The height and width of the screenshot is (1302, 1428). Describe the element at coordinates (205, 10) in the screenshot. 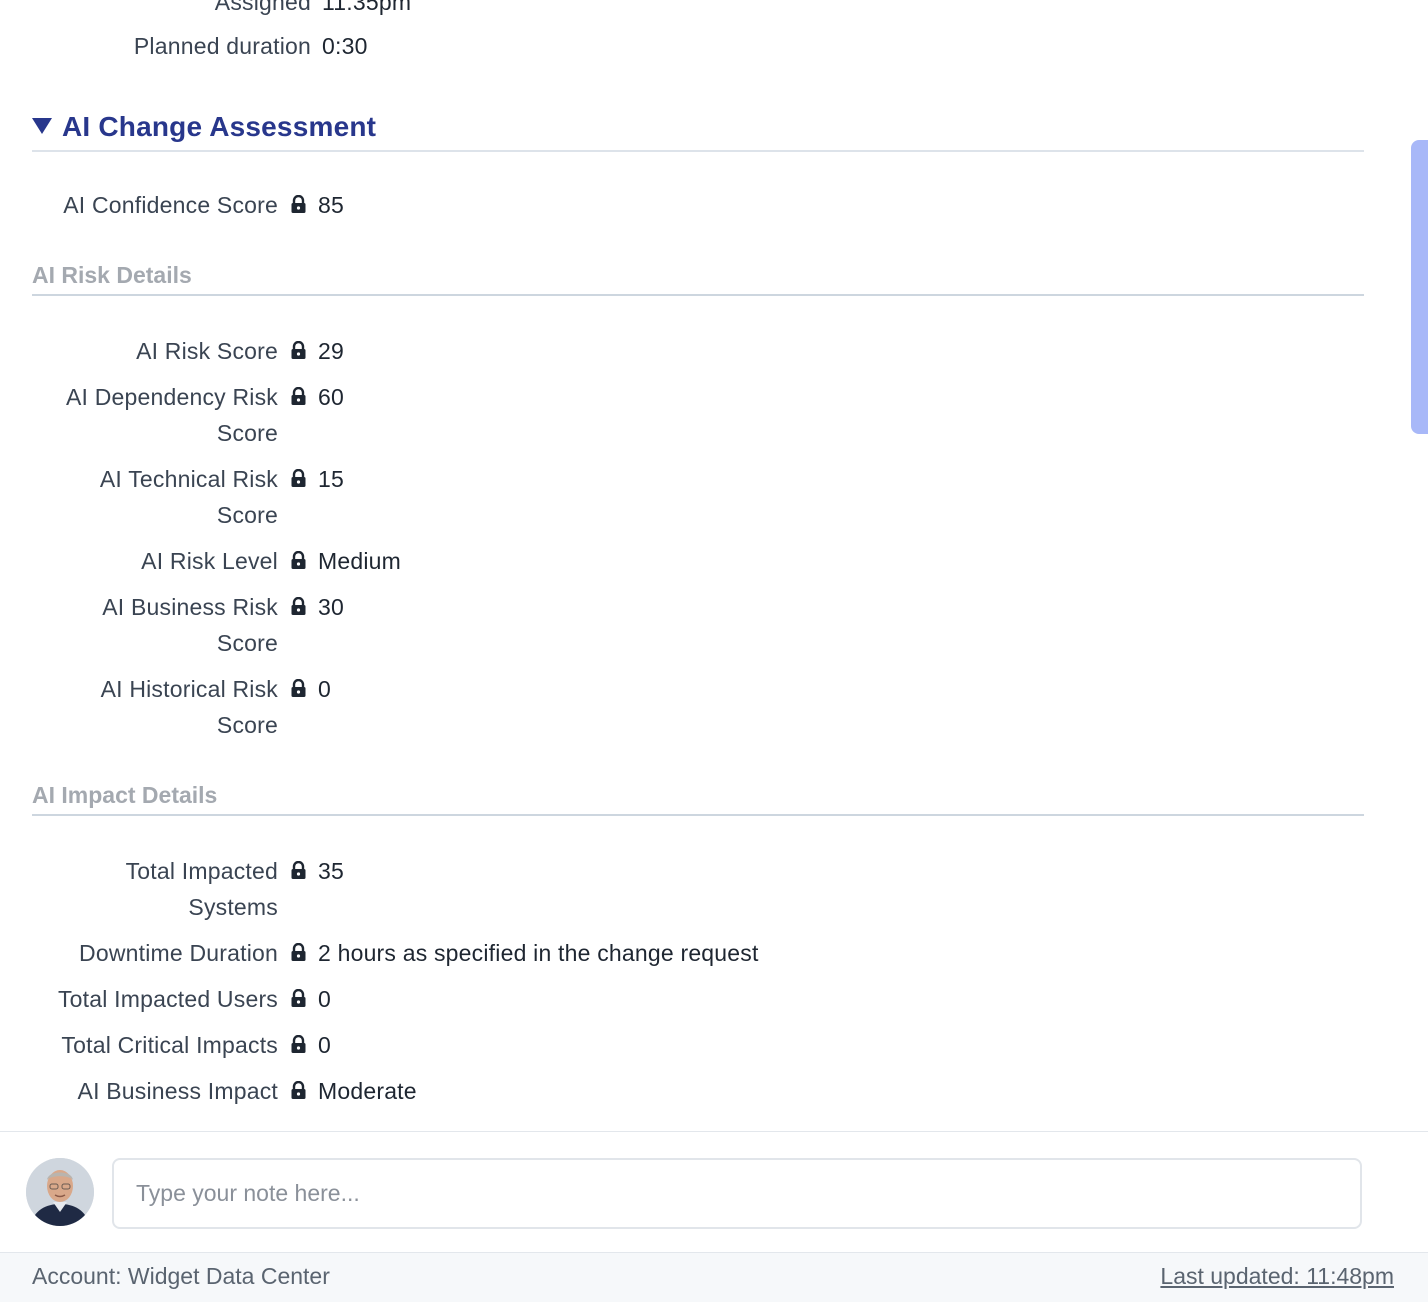

I see `field-assigned: Assigned 11:35pm` at that location.